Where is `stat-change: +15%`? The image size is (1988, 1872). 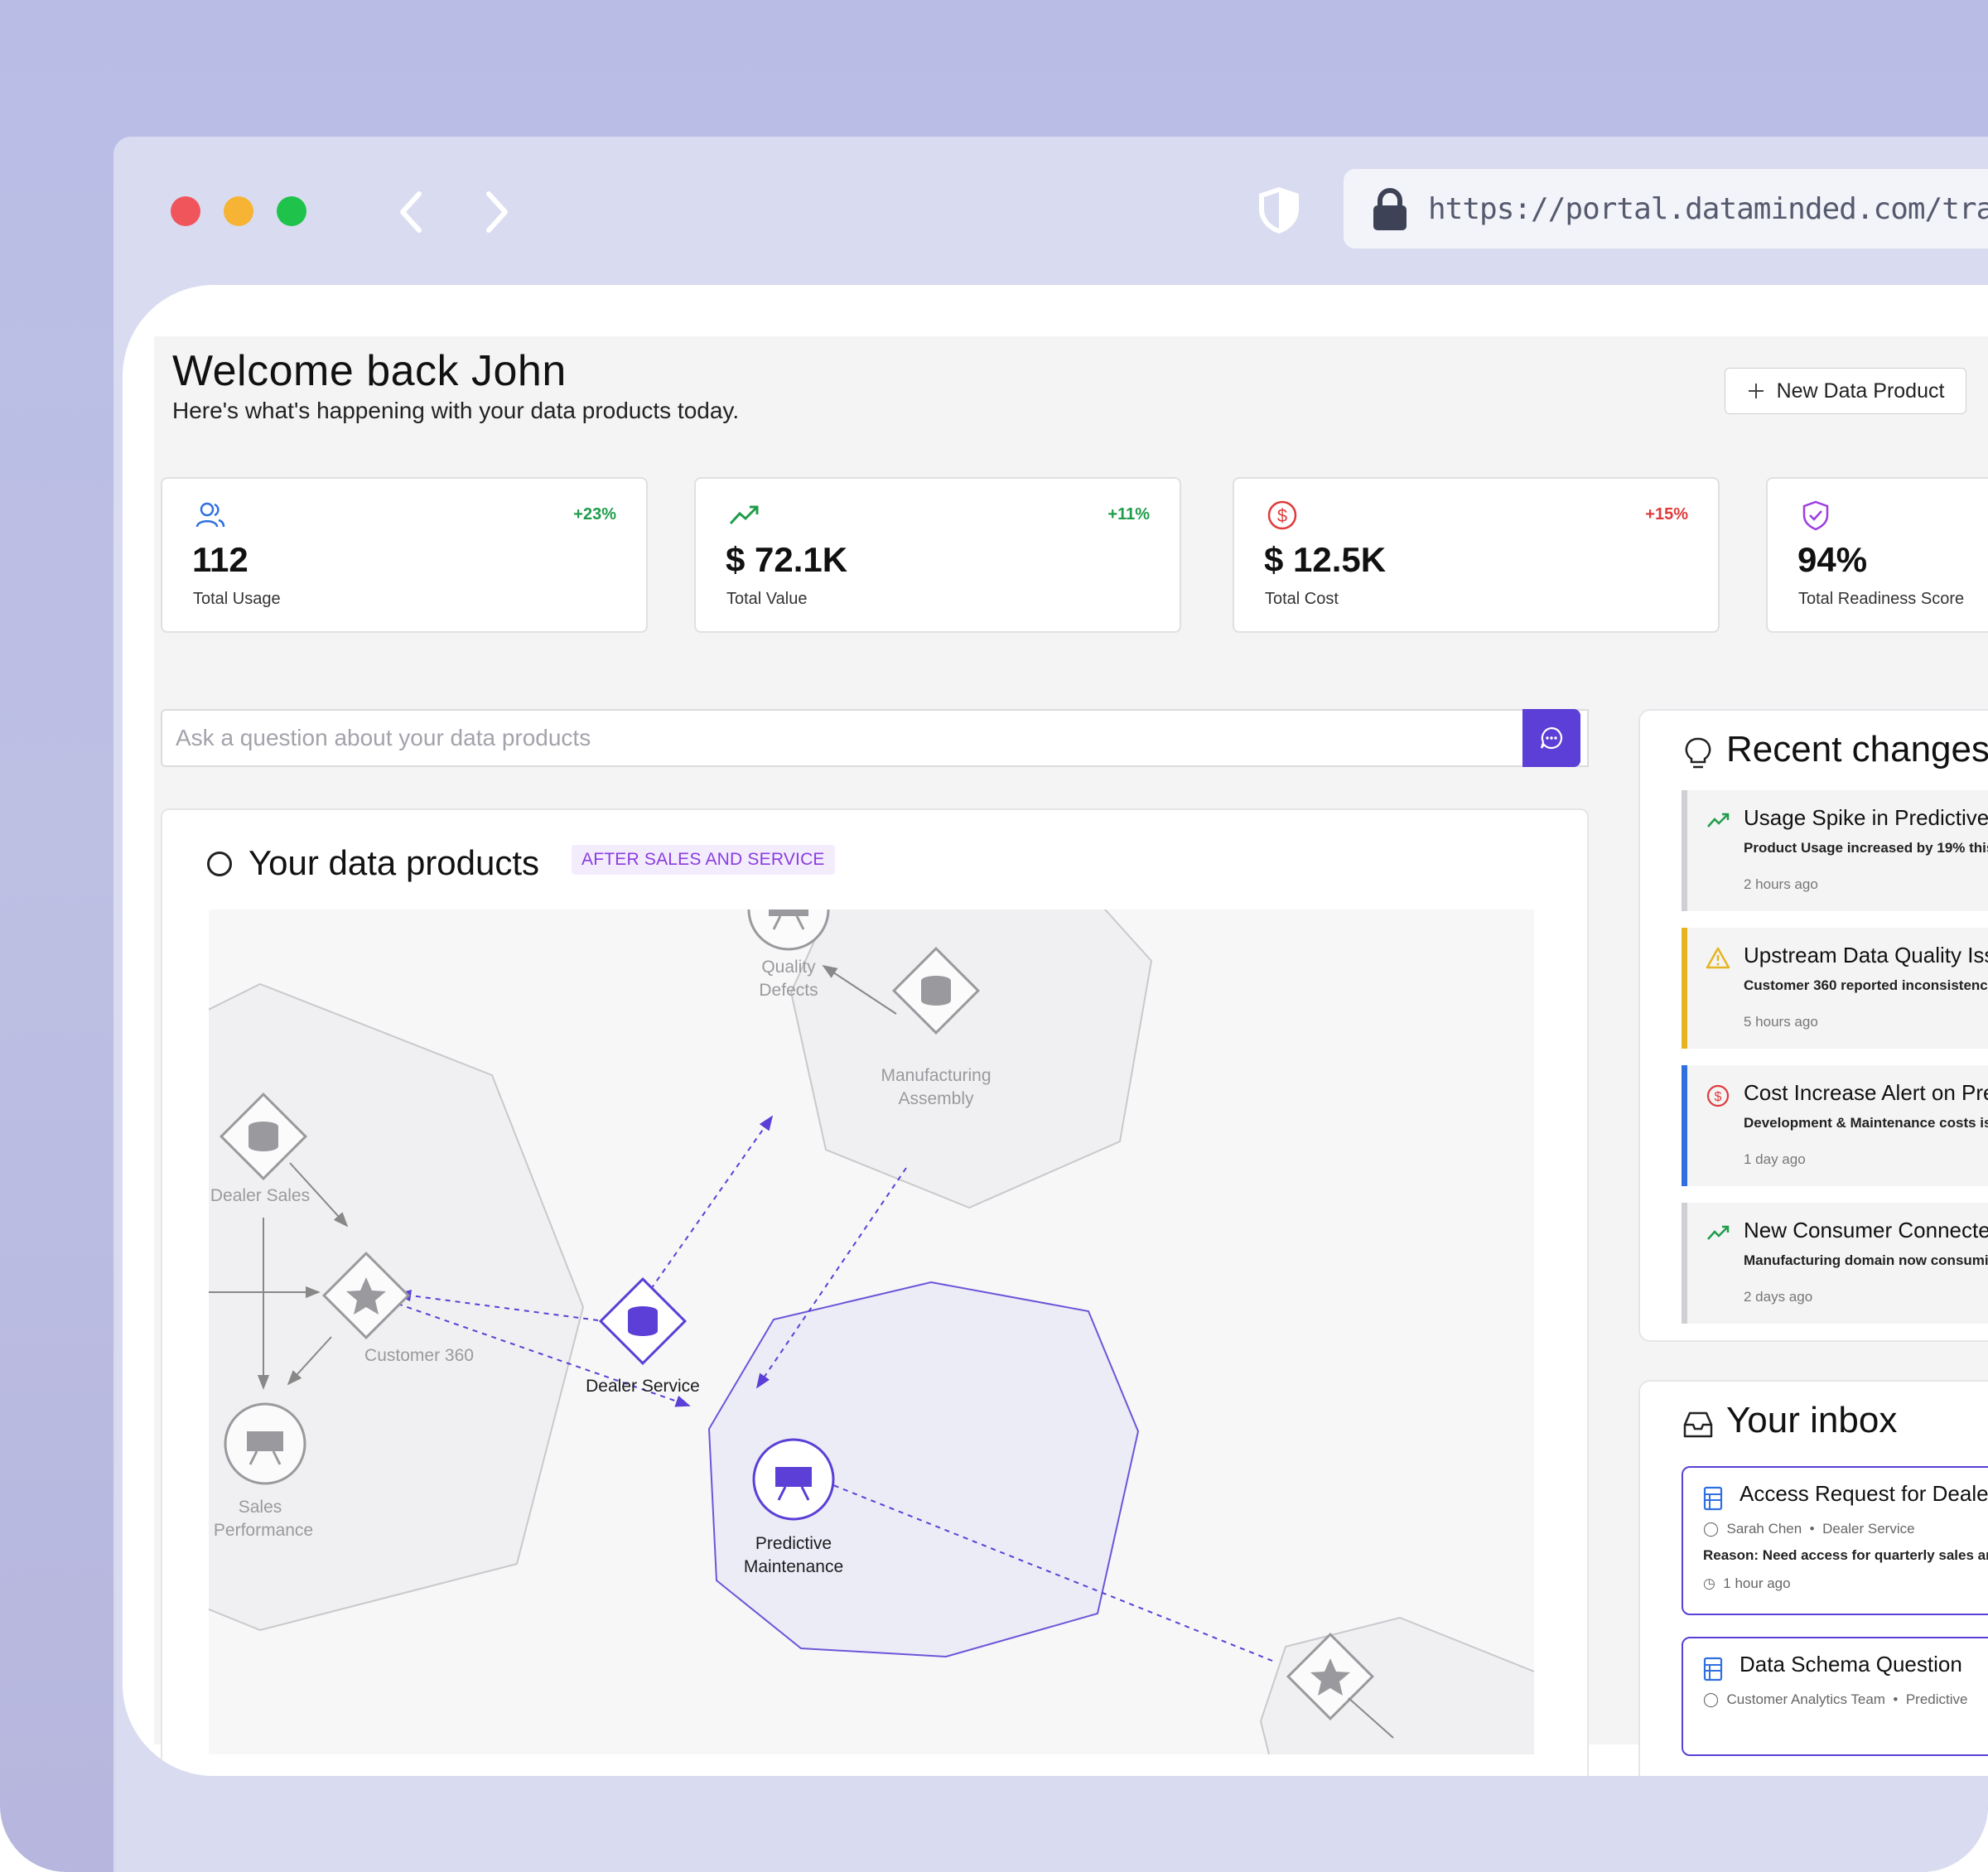 stat-change: +15% is located at coordinates (1666, 514).